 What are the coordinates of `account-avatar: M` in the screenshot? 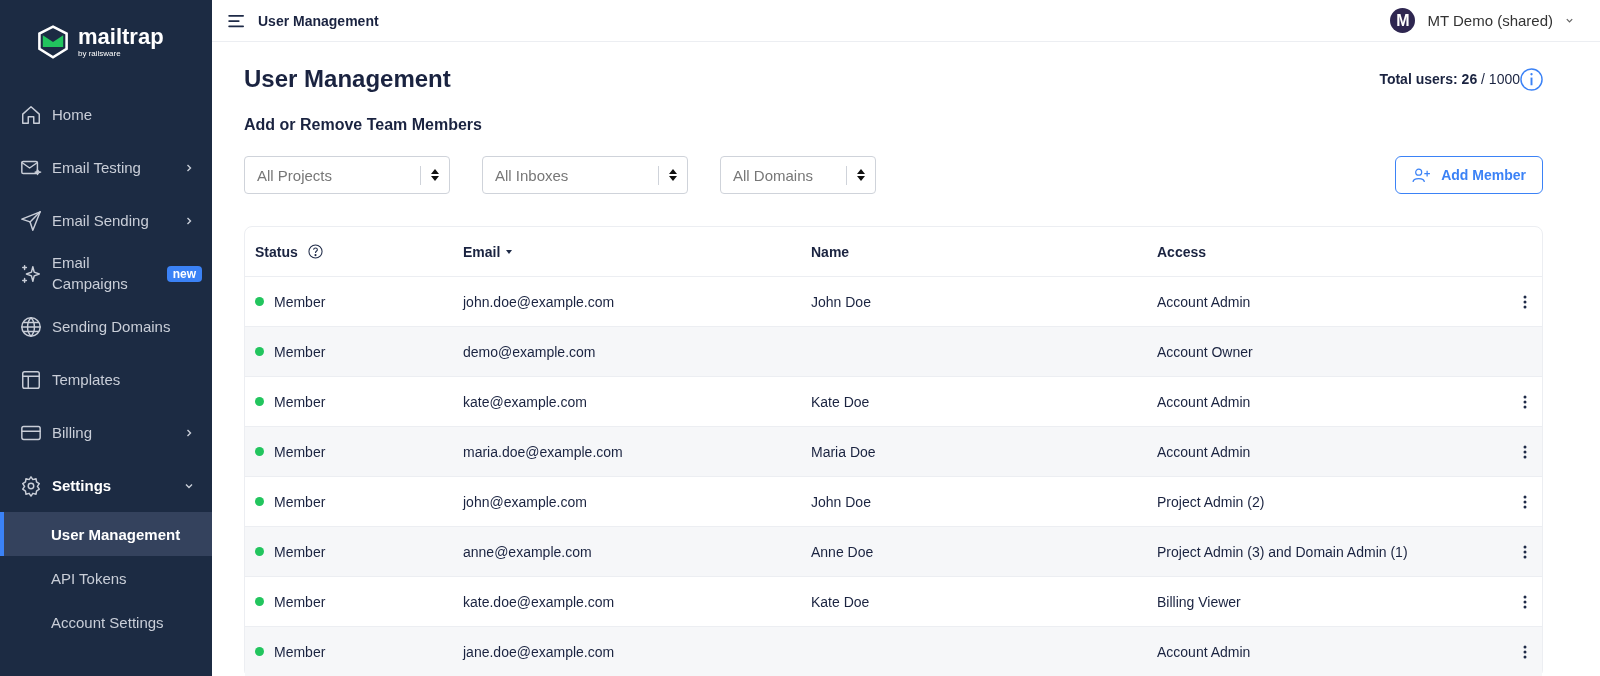 It's located at (1403, 20).